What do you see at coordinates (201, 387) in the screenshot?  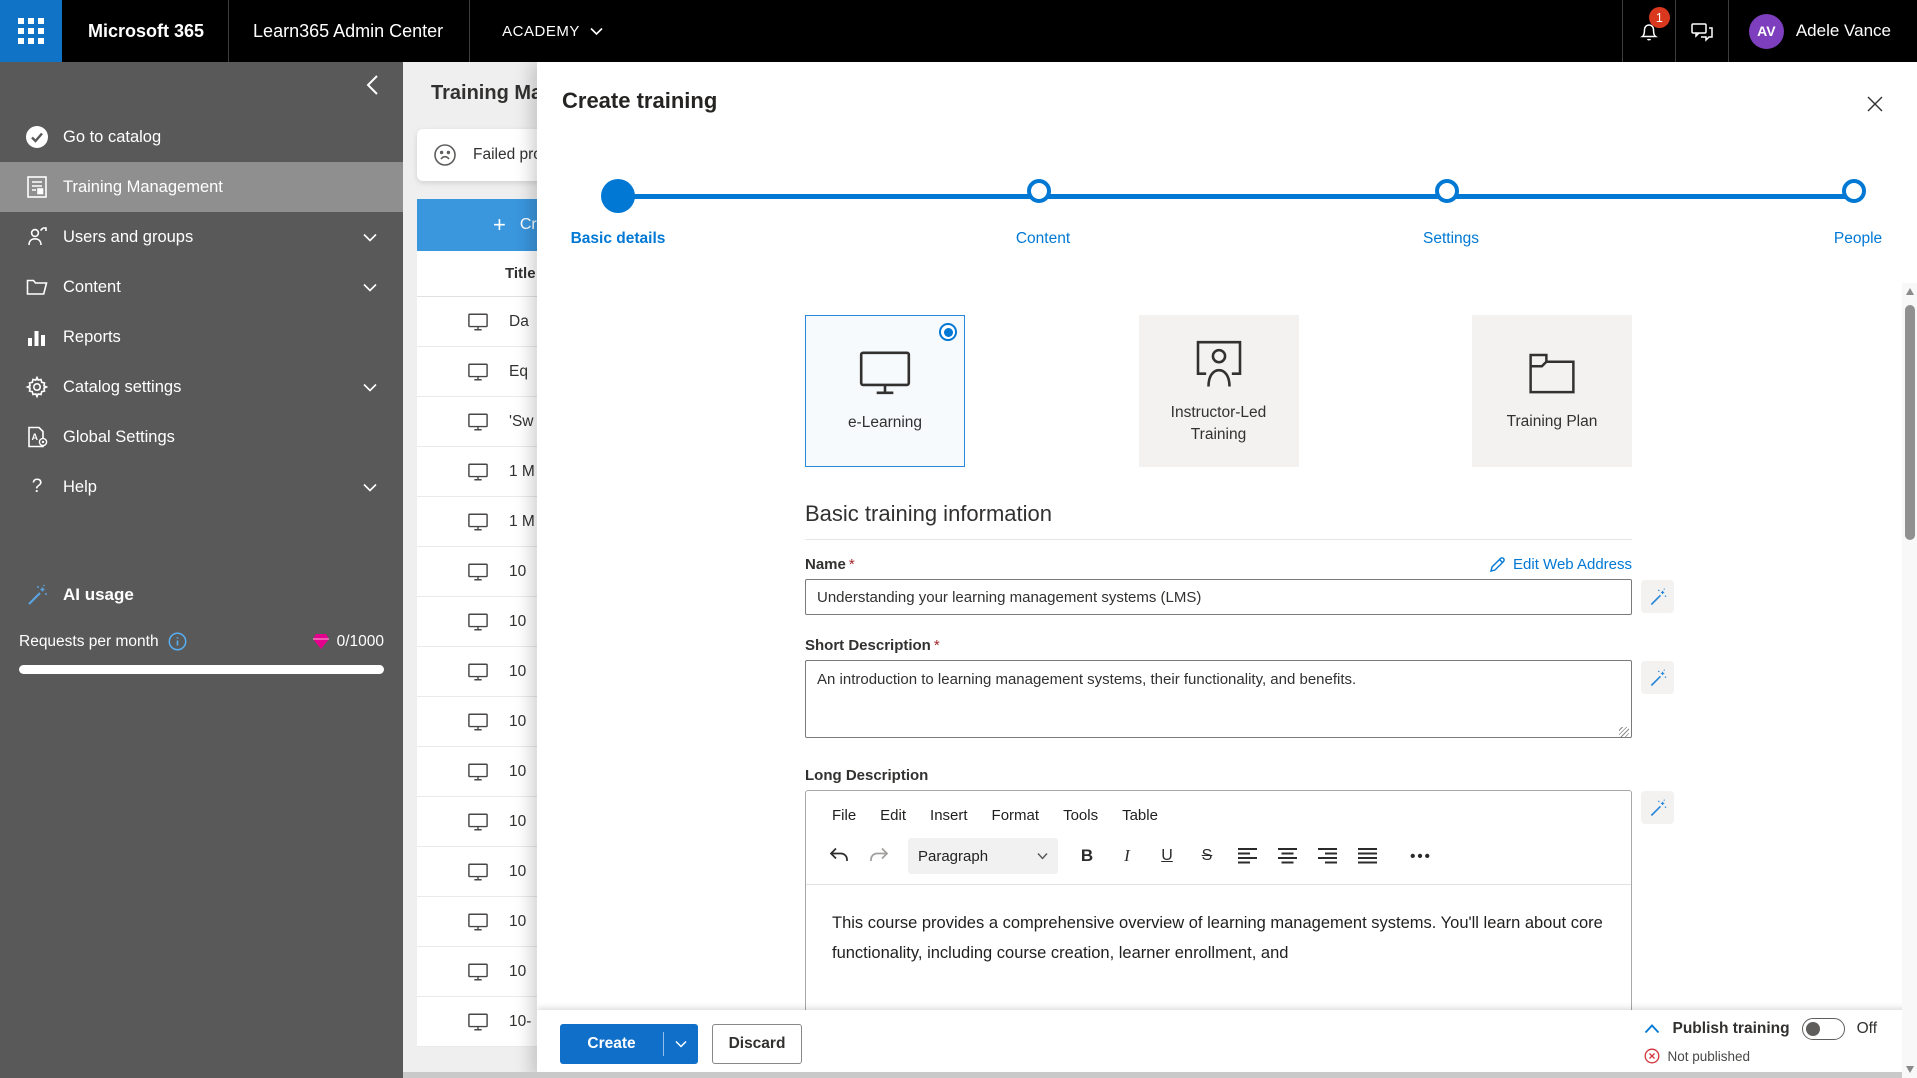 I see `sidebar-item-catalog-settings: Catalog settings` at bounding box center [201, 387].